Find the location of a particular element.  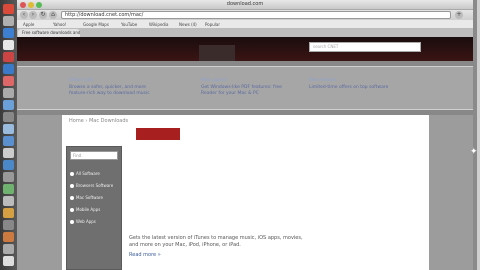

filter-option-label: All Software is located at coordinates (88, 173).